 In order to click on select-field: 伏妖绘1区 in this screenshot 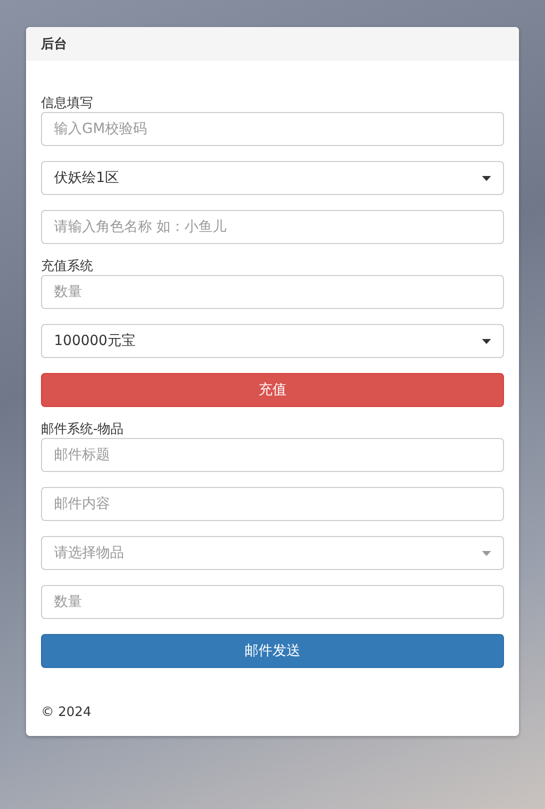, I will do `click(272, 178)`.